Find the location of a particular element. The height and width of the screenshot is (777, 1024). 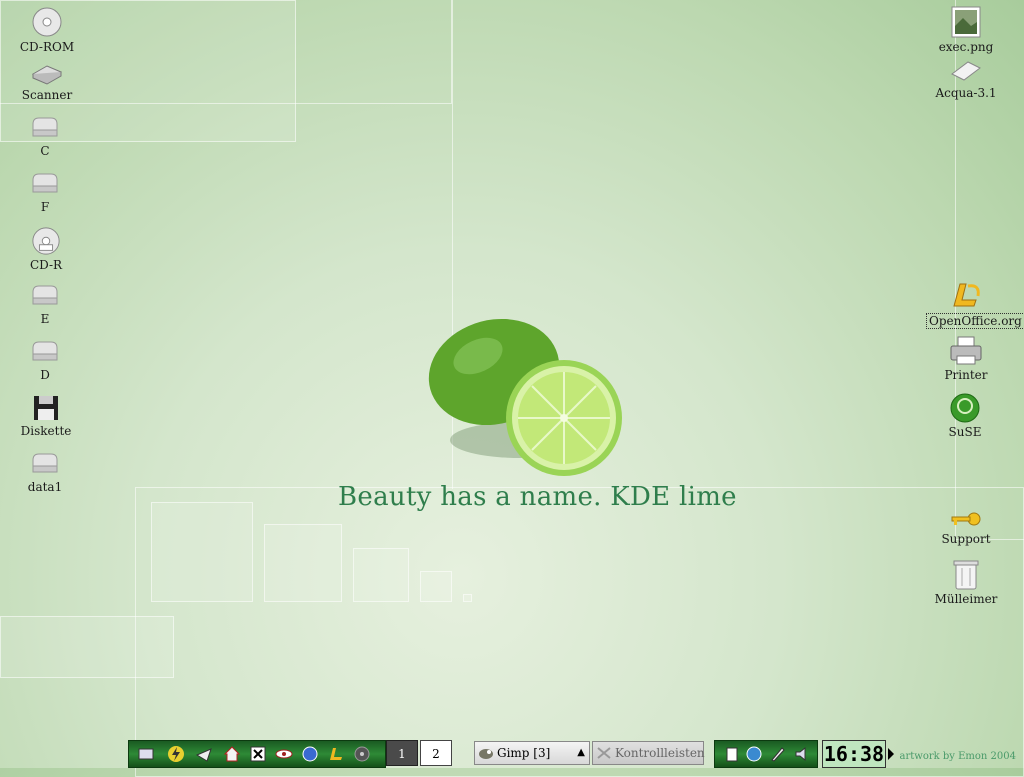

icon-label: SuSE is located at coordinates (965, 432).